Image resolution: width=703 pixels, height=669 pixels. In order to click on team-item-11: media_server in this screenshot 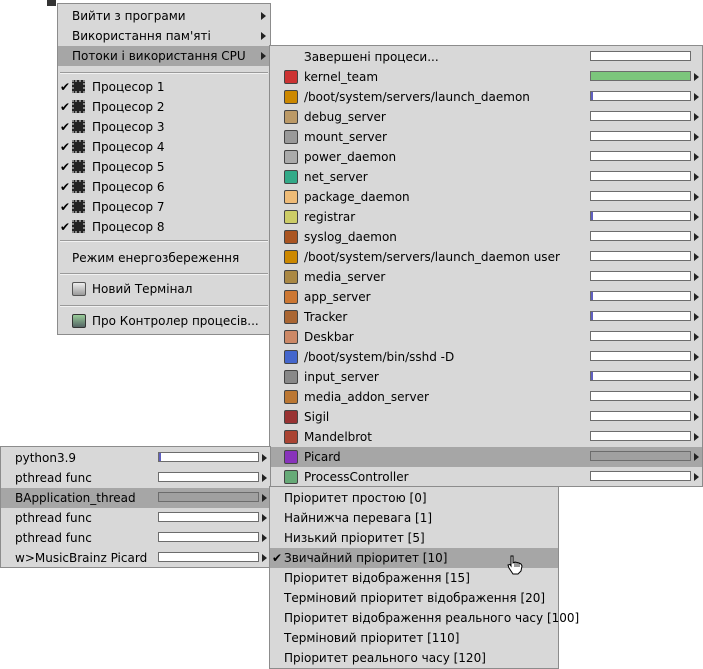, I will do `click(486, 277)`.